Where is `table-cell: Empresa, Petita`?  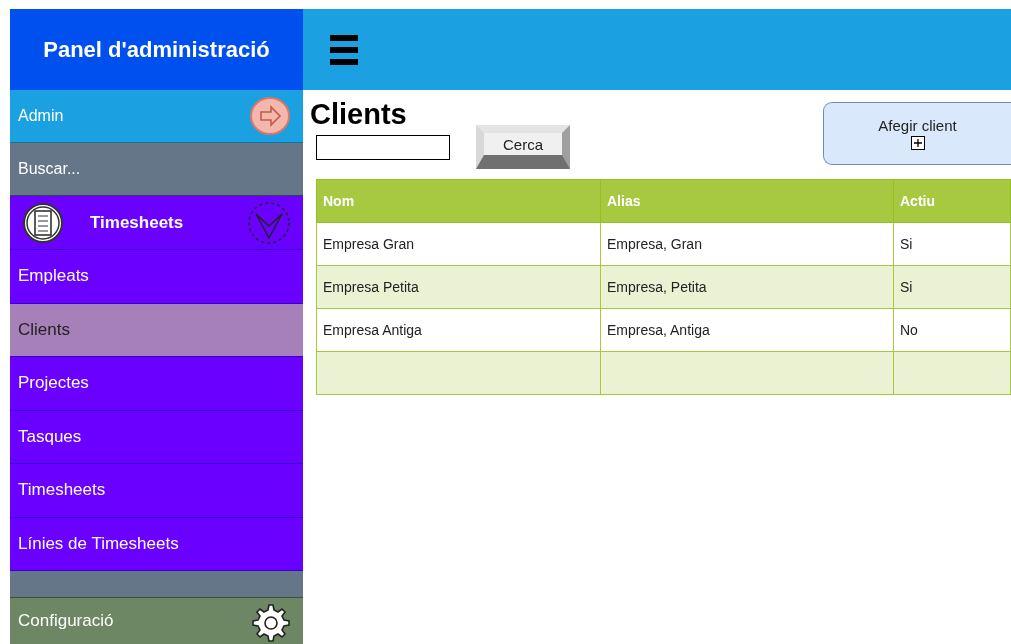 table-cell: Empresa, Petita is located at coordinates (747, 287).